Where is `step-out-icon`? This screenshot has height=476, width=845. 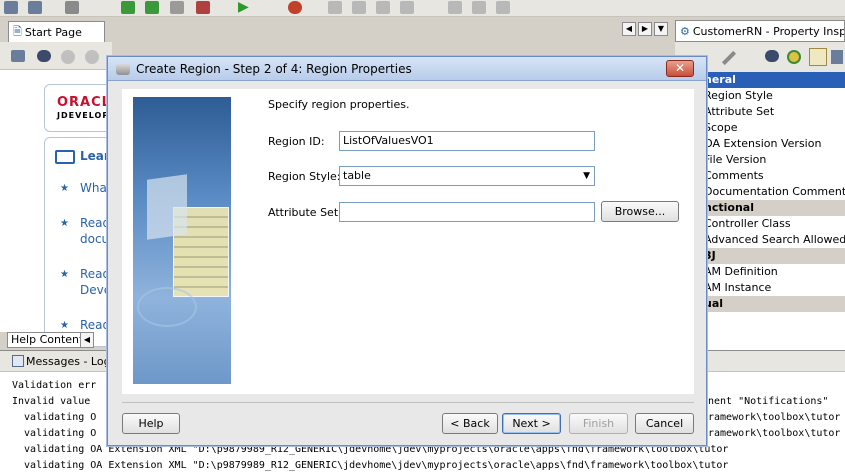 step-out-icon is located at coordinates (383, 7).